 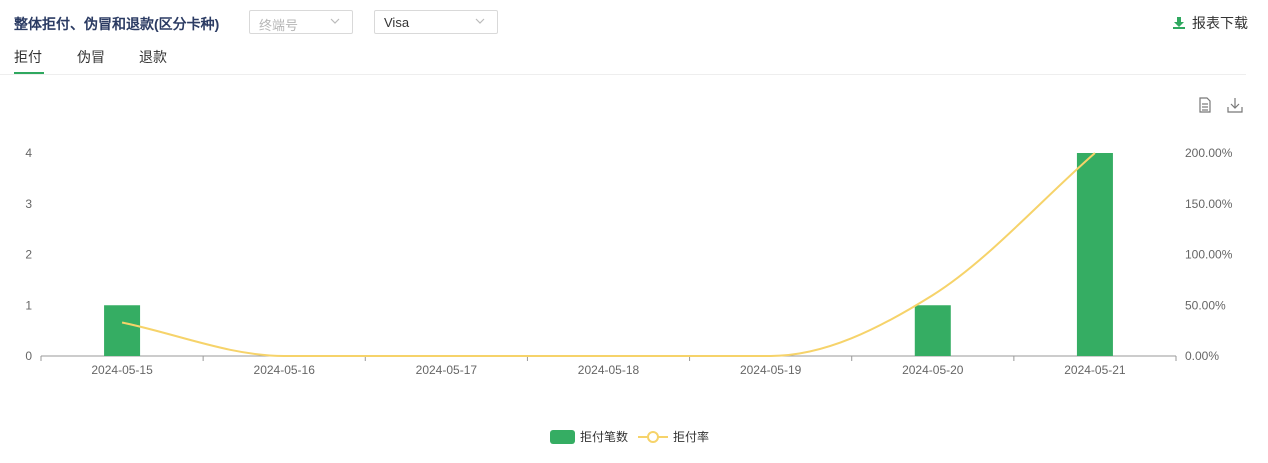 I want to click on x-tick-label: 2024-05-19, so click(x=771, y=370).